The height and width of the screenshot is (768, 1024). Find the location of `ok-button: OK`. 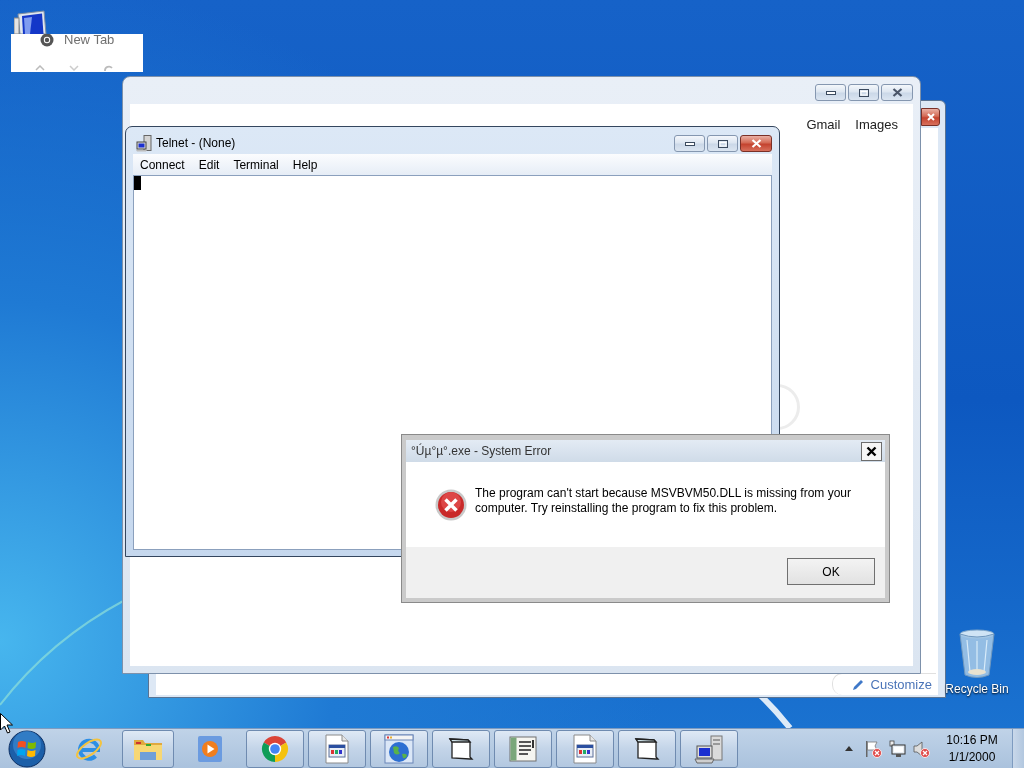

ok-button: OK is located at coordinates (831, 571).